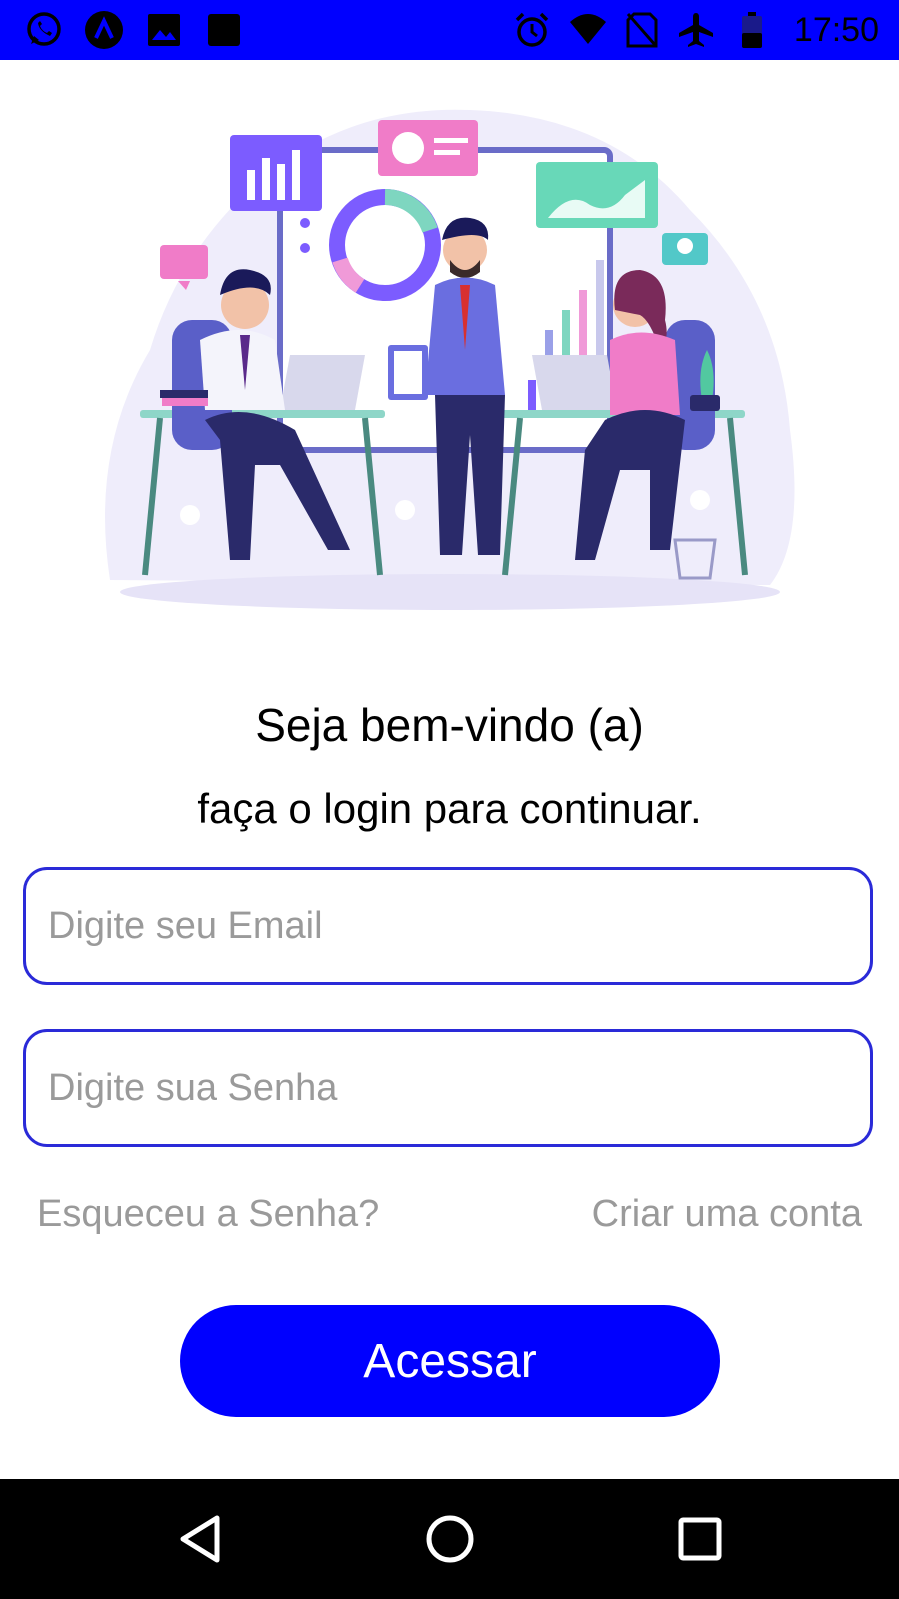 The width and height of the screenshot is (899, 1599). I want to click on no-sim-icon, so click(642, 30).